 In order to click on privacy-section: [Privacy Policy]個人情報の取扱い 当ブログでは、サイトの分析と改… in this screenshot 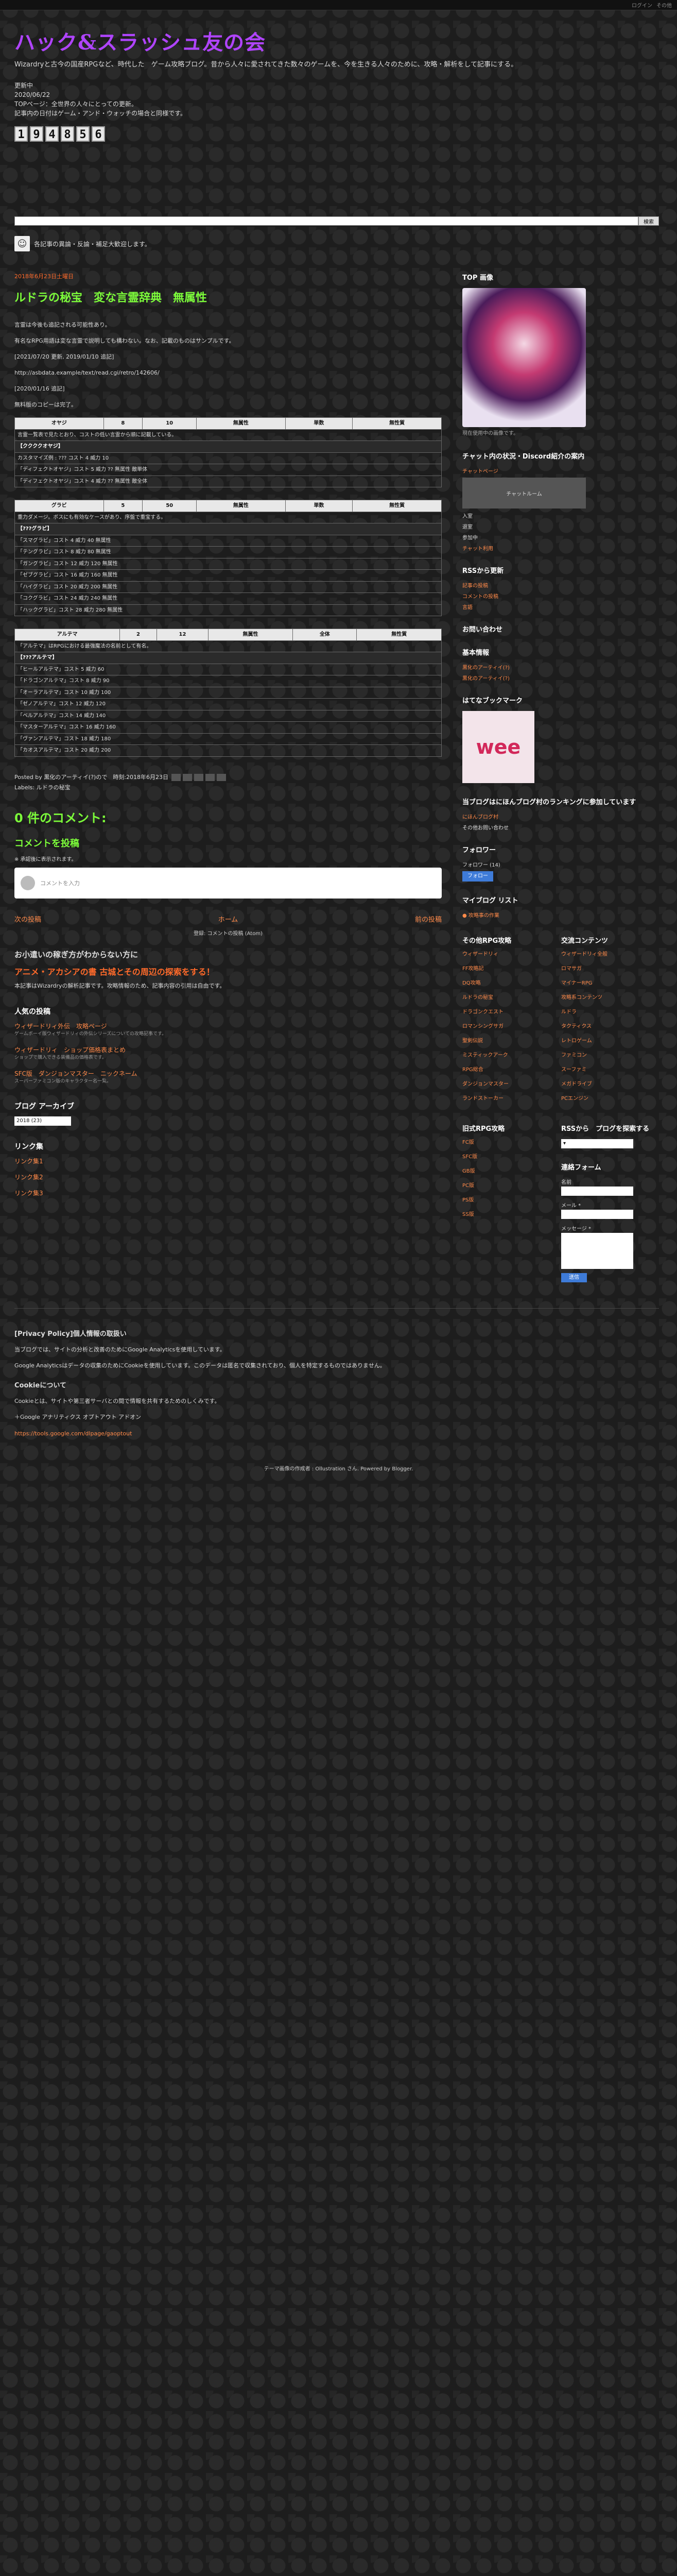, I will do `click(336, 1373)`.